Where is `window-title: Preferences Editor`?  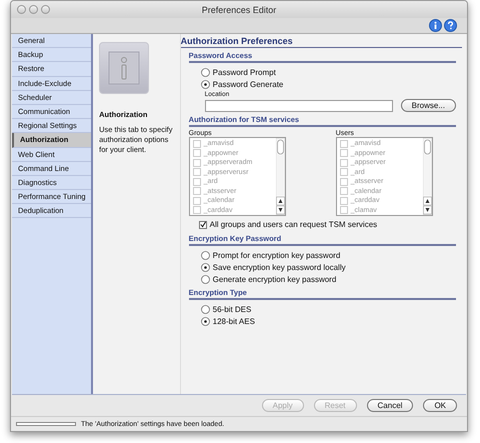
window-title: Preferences Editor is located at coordinates (239, 9).